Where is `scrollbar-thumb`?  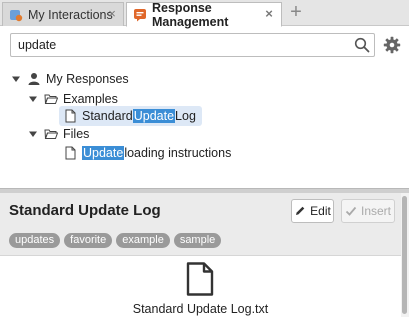
scrollbar-thumb is located at coordinates (404, 255).